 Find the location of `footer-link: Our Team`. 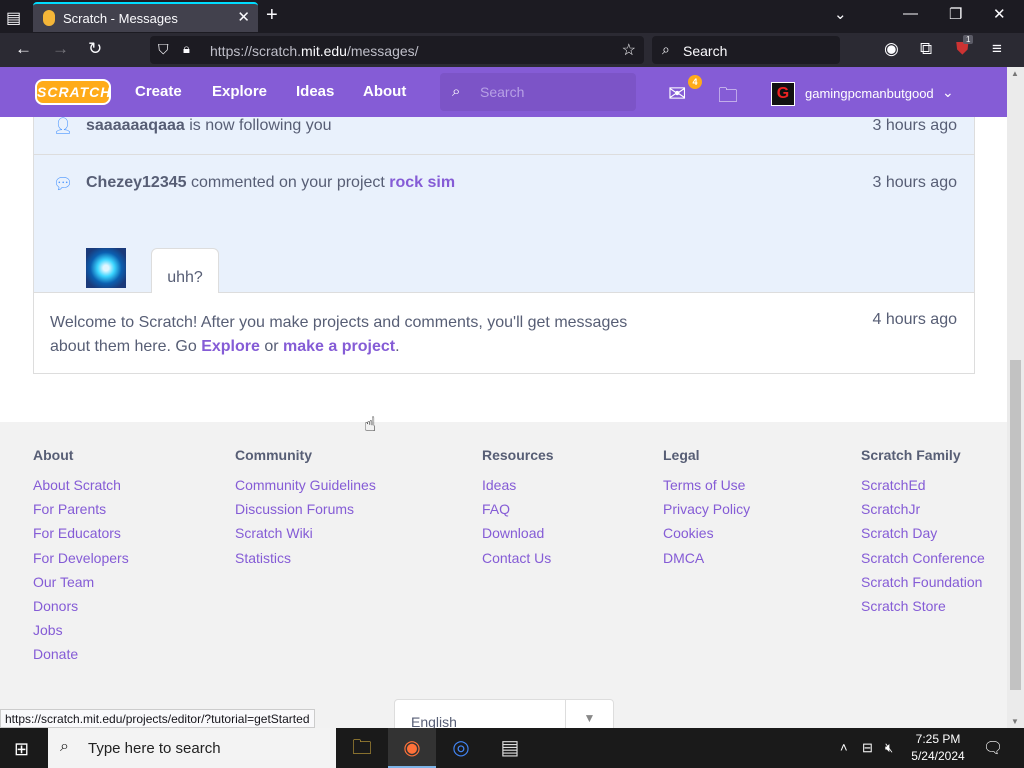

footer-link: Our Team is located at coordinates (81, 586).